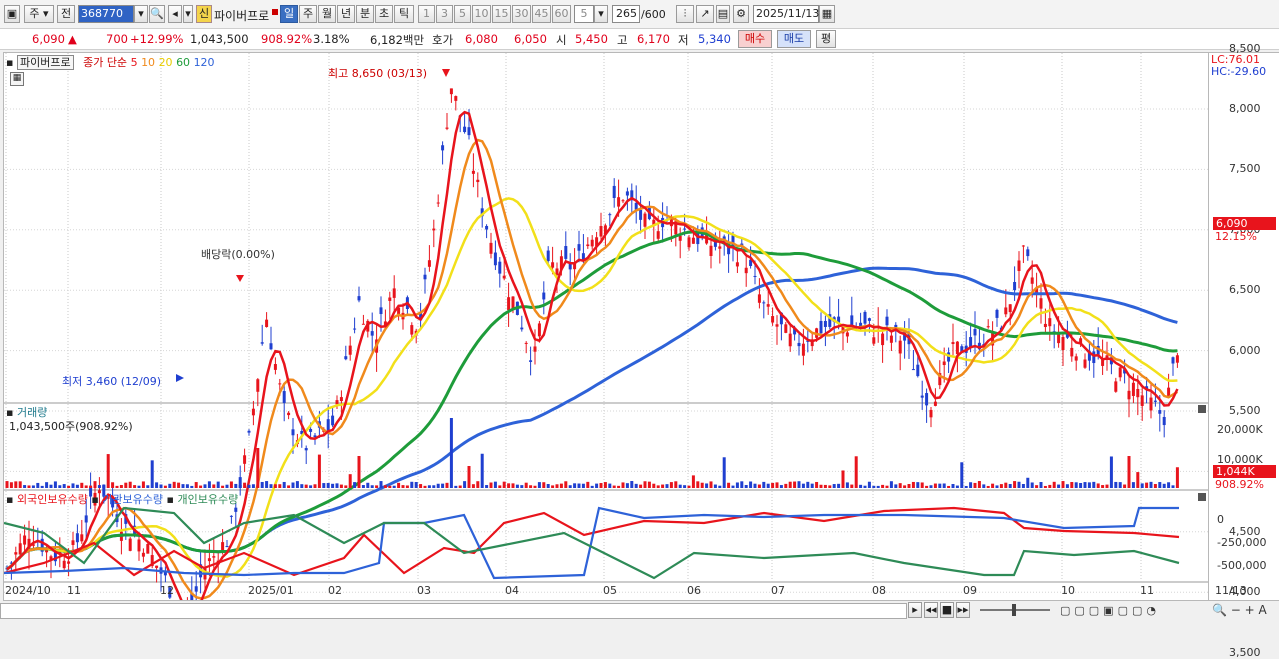  What do you see at coordinates (1202, 497) in the screenshot?
I see `holding-panel-close-icon` at bounding box center [1202, 497].